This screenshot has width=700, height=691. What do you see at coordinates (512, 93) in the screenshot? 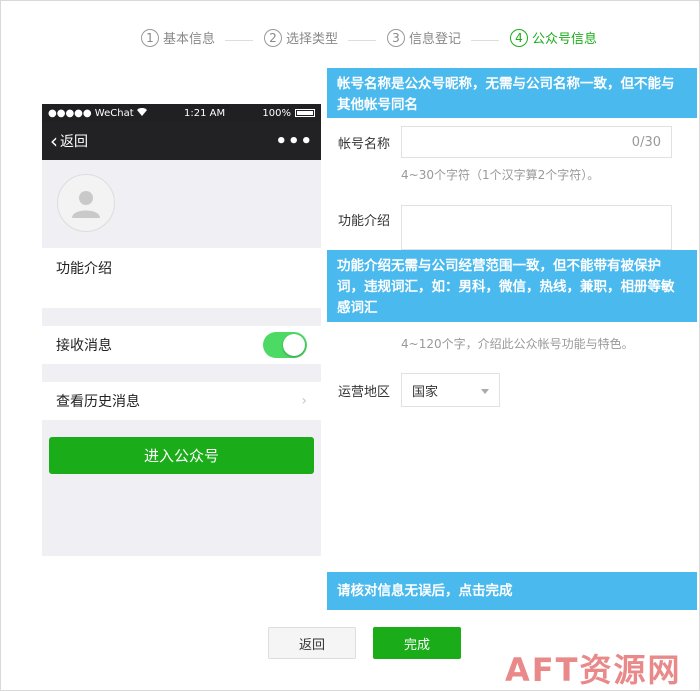
I see `account-name-tip: 帐号名称是公众号昵称，无需与公司名称一致，但不能与其他帐号同名` at bounding box center [512, 93].